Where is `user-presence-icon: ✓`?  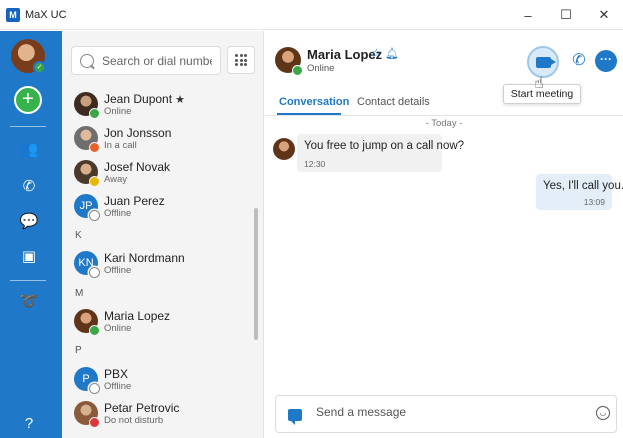
user-presence-icon: ✓ is located at coordinates (39, 67).